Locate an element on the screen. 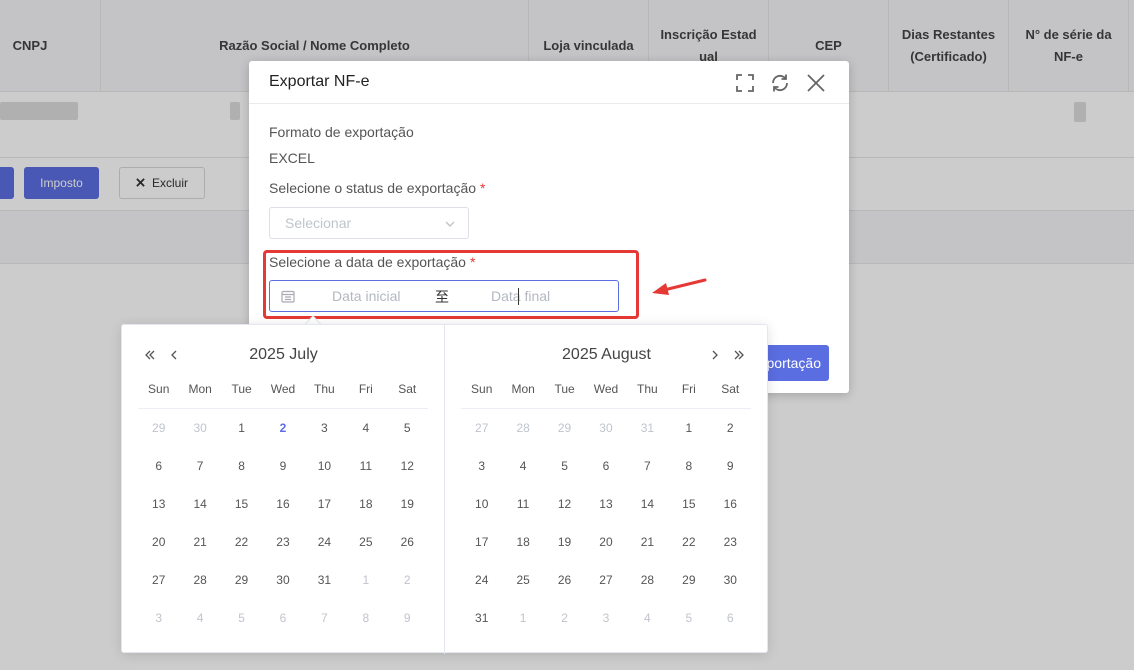 Image resolution: width=1134 pixels, height=670 pixels. refresh-icon is located at coordinates (780, 83).